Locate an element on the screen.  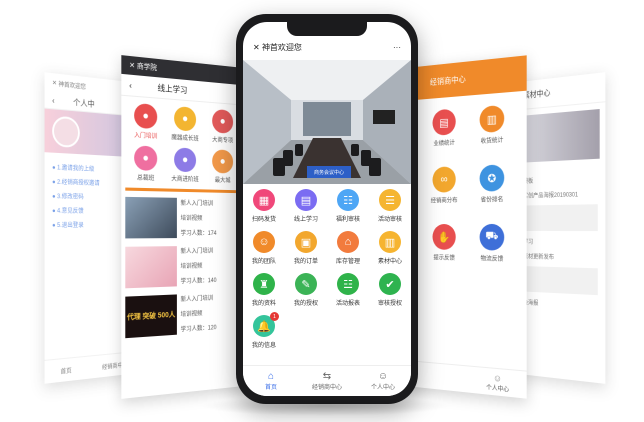
grid-item: ⌂ 库存管理 is located at coordinates (348, 250).